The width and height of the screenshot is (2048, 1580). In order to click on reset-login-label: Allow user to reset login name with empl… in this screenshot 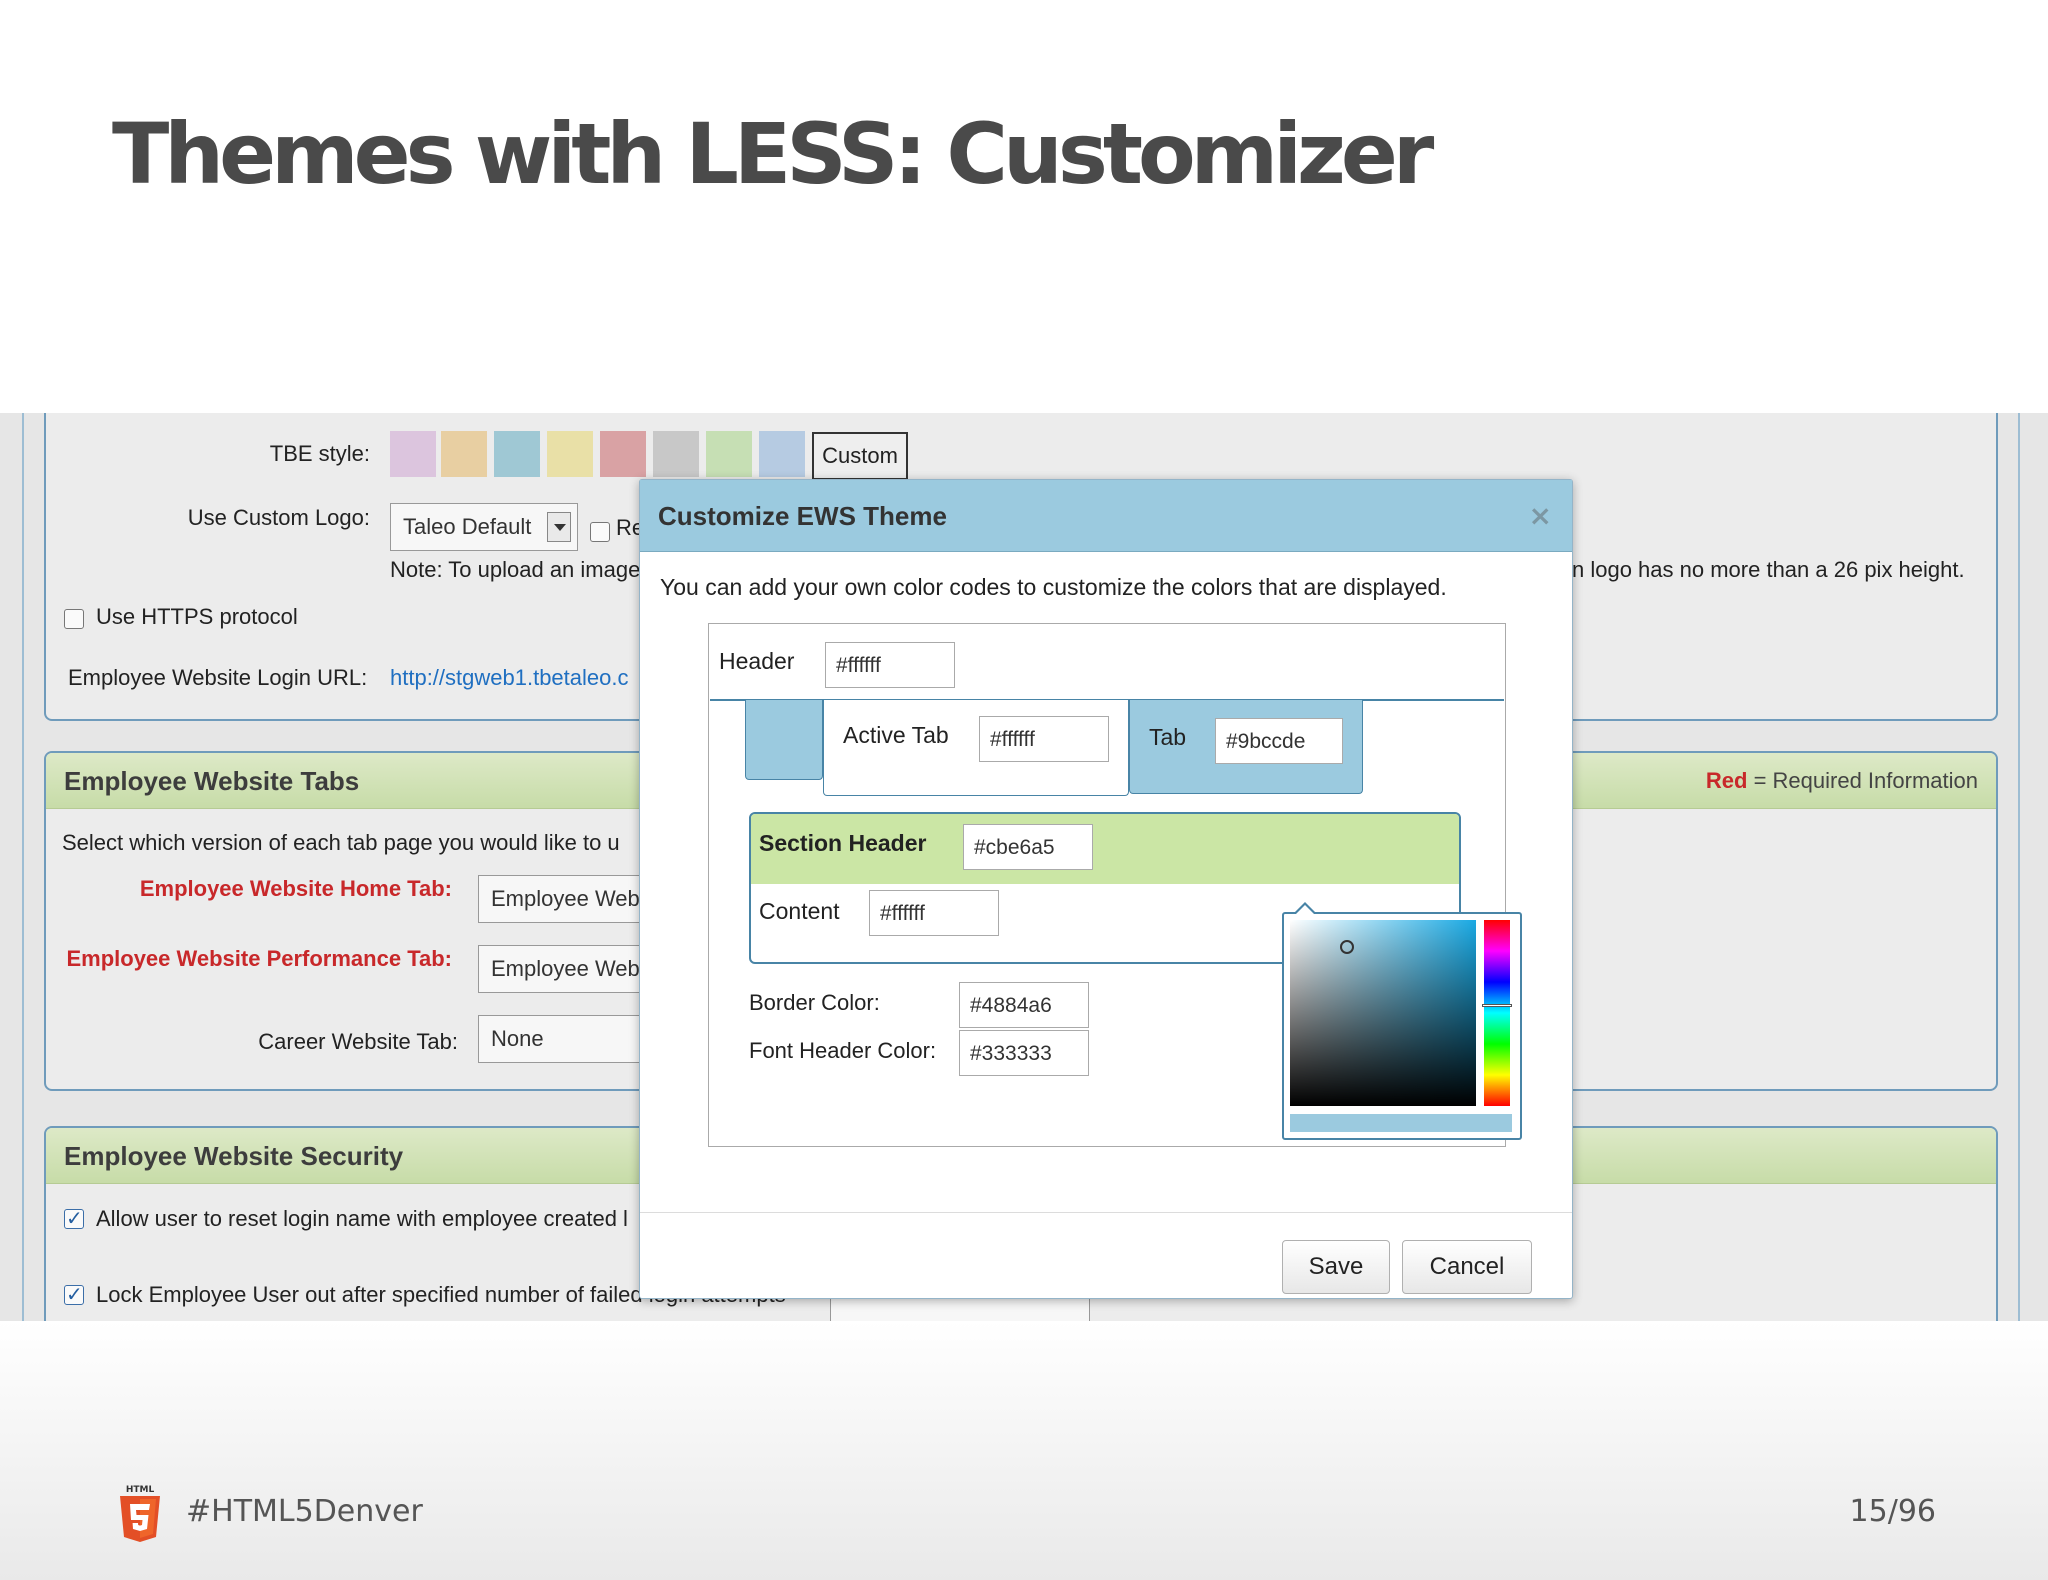, I will do `click(362, 1218)`.